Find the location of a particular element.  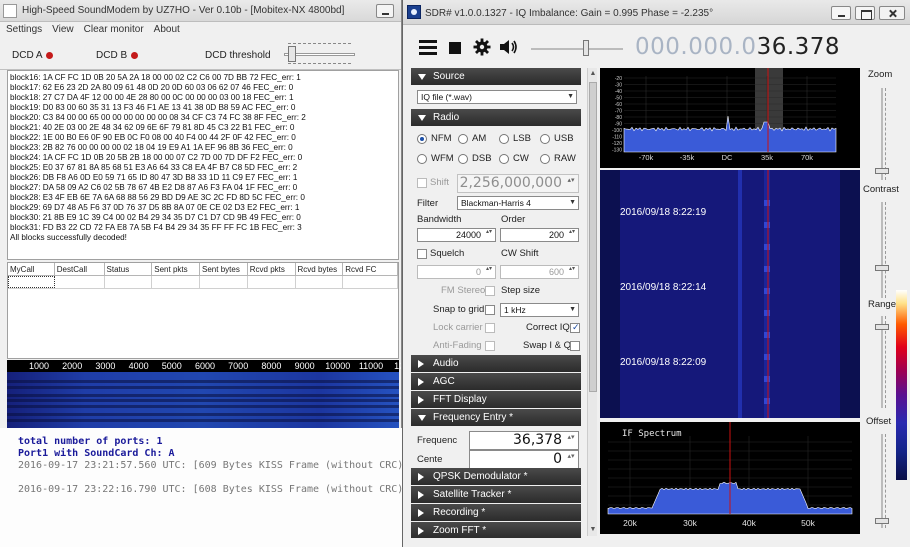

filter-select: Blackman-Harris 4 is located at coordinates (518, 203).